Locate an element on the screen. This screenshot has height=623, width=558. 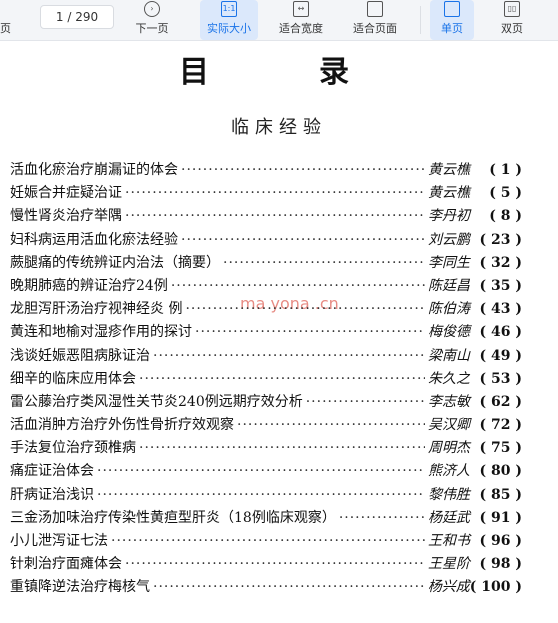
page-title: 目录 is located at coordinates (319, 72).